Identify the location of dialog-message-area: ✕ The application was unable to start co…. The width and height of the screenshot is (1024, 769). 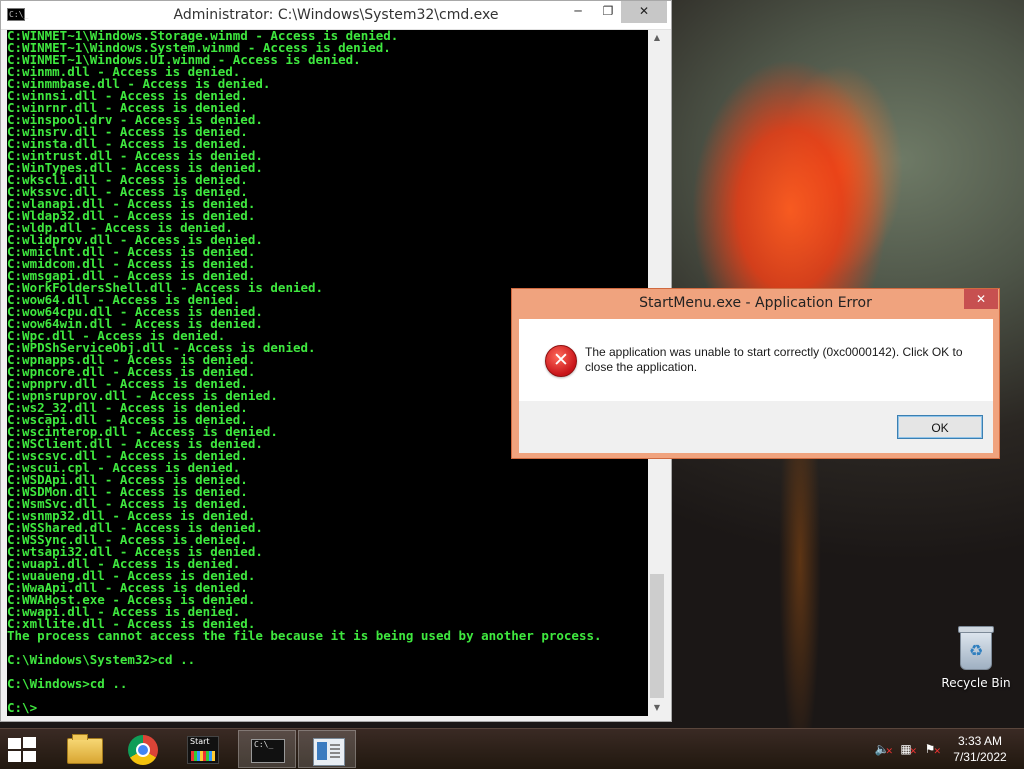
(756, 360).